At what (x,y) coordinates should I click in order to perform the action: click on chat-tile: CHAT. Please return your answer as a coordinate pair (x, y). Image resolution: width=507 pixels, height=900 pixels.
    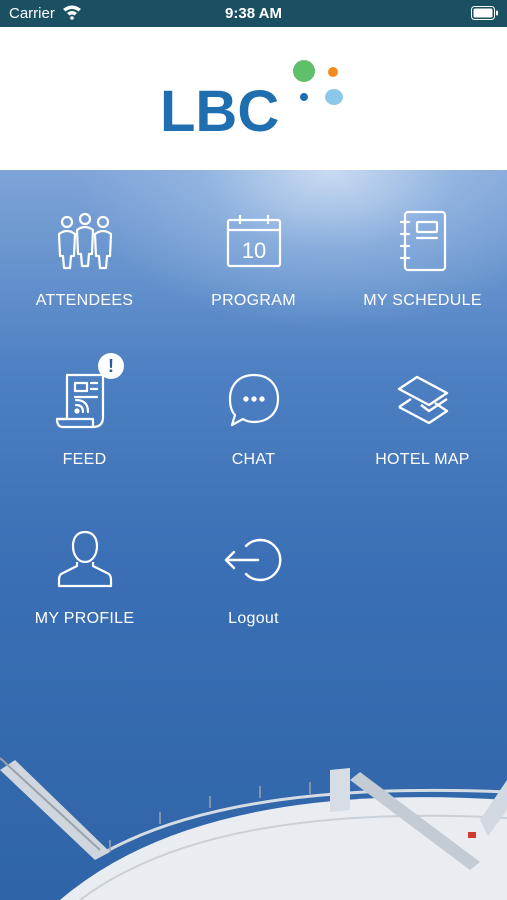
    Looking at the image, I should click on (253, 419).